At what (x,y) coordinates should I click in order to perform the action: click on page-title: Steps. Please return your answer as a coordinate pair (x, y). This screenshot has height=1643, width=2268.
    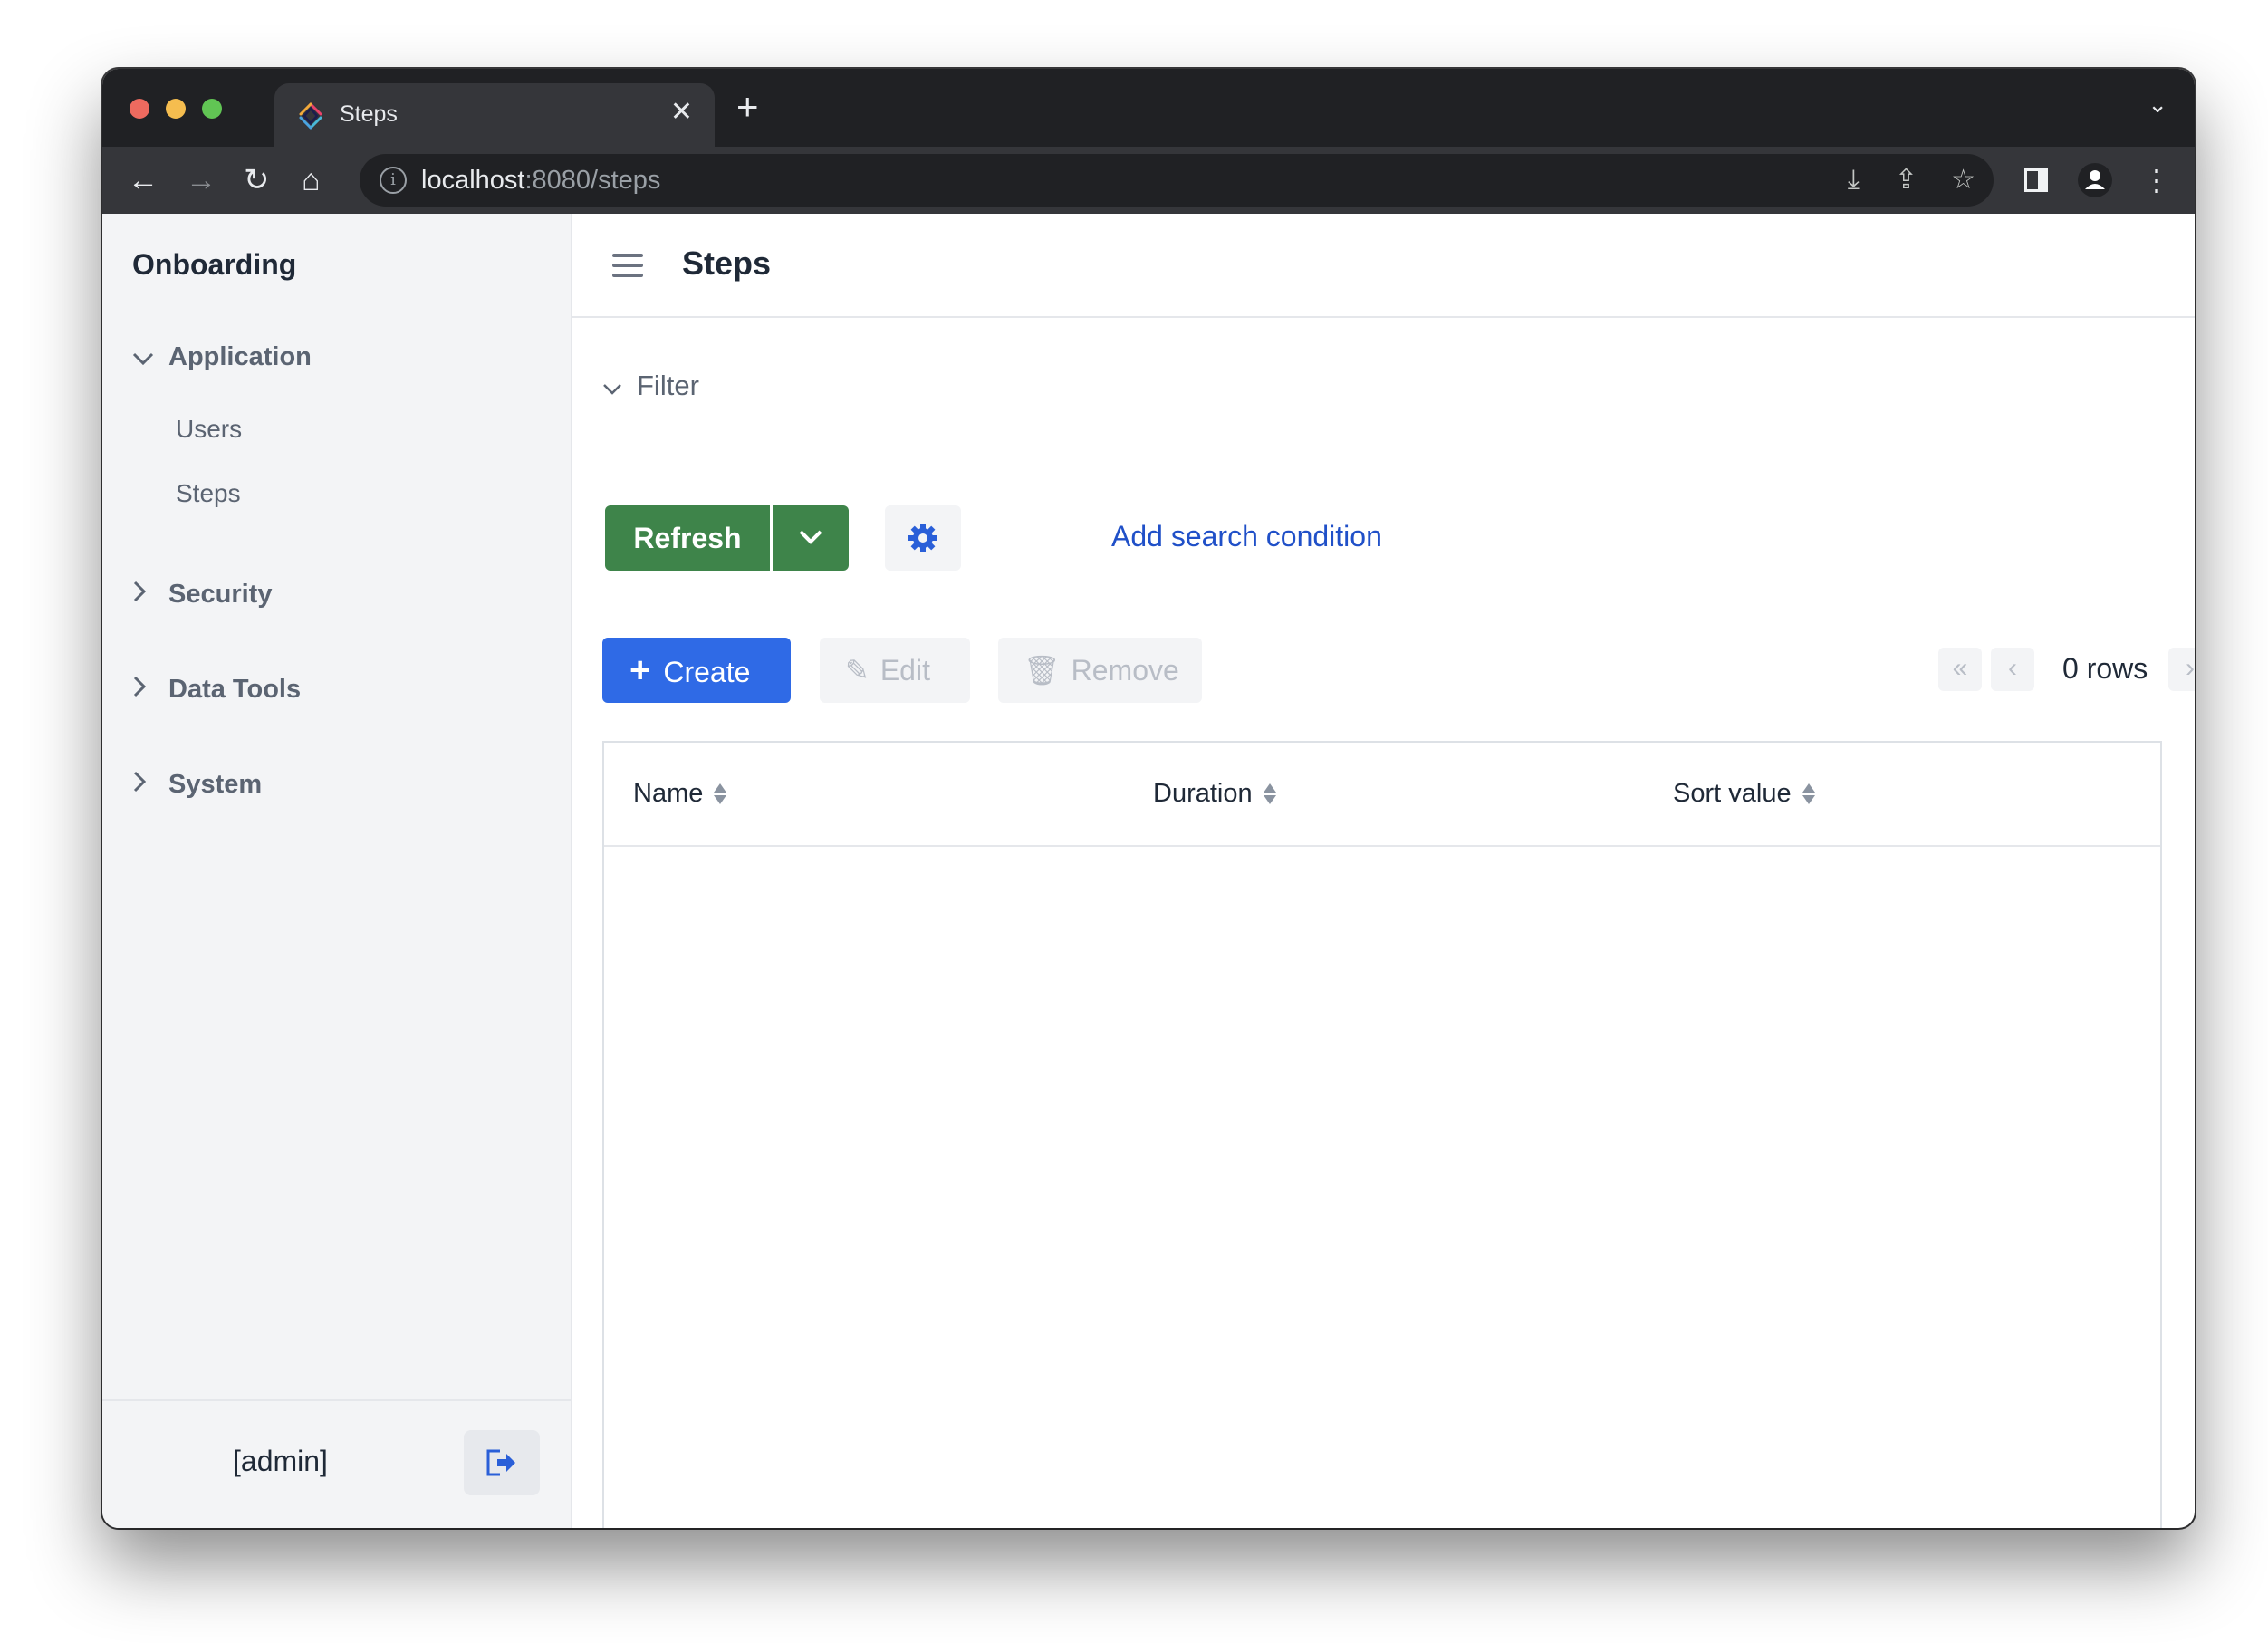
    Looking at the image, I should click on (727, 263).